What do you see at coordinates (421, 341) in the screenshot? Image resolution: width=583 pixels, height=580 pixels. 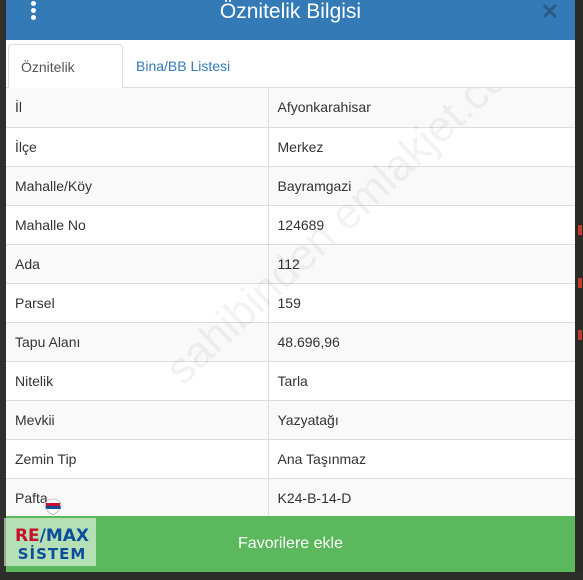 I see `attribute-value: 48.696,96` at bounding box center [421, 341].